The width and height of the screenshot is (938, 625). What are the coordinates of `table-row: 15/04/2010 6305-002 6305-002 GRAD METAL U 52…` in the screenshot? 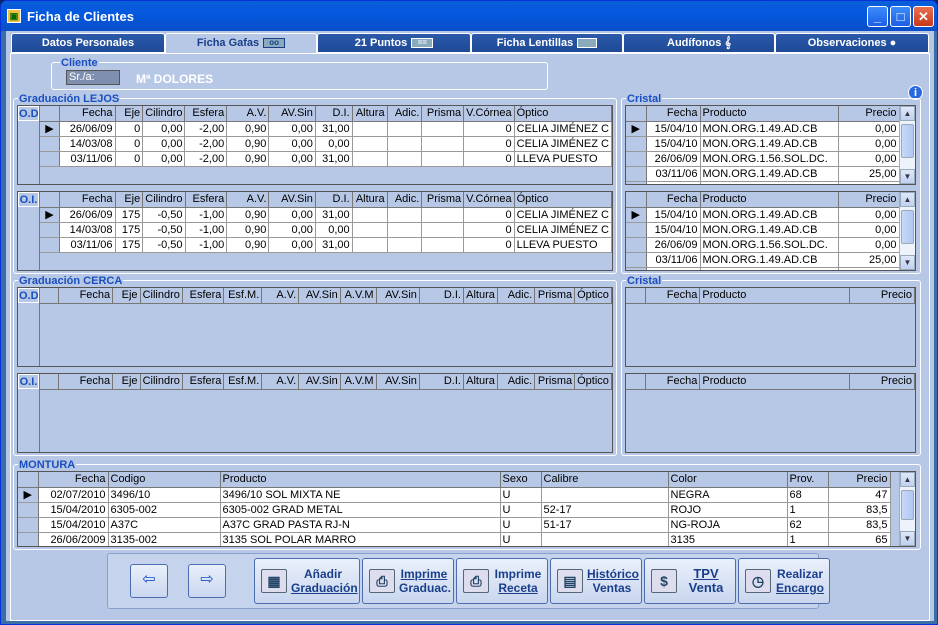 It's located at (454, 510).